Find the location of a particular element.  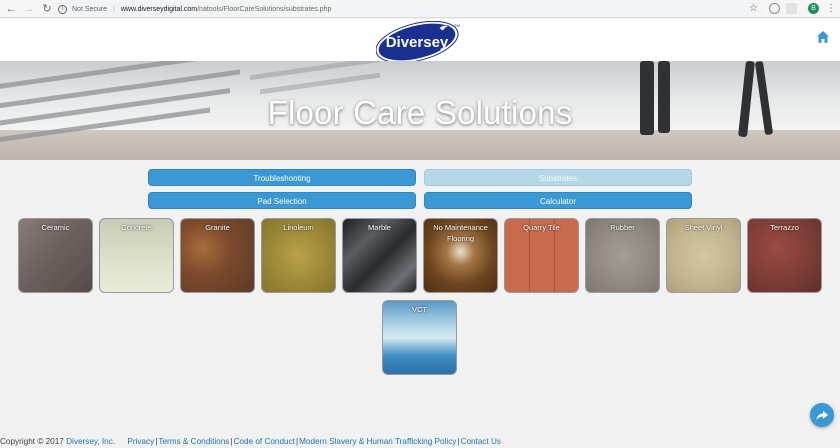

hero-title: Floor Care Solutions is located at coordinates (420, 112).